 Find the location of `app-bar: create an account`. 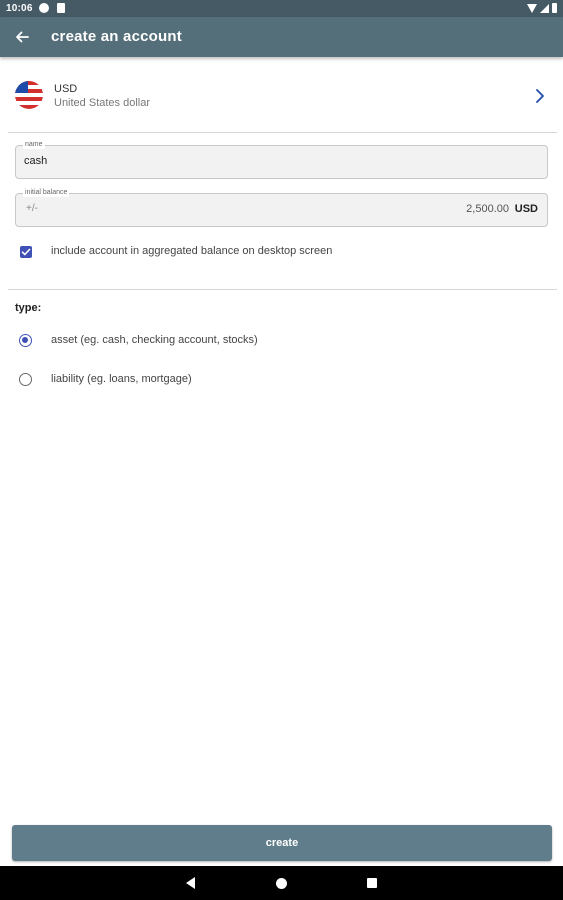

app-bar: create an account is located at coordinates (281, 37).